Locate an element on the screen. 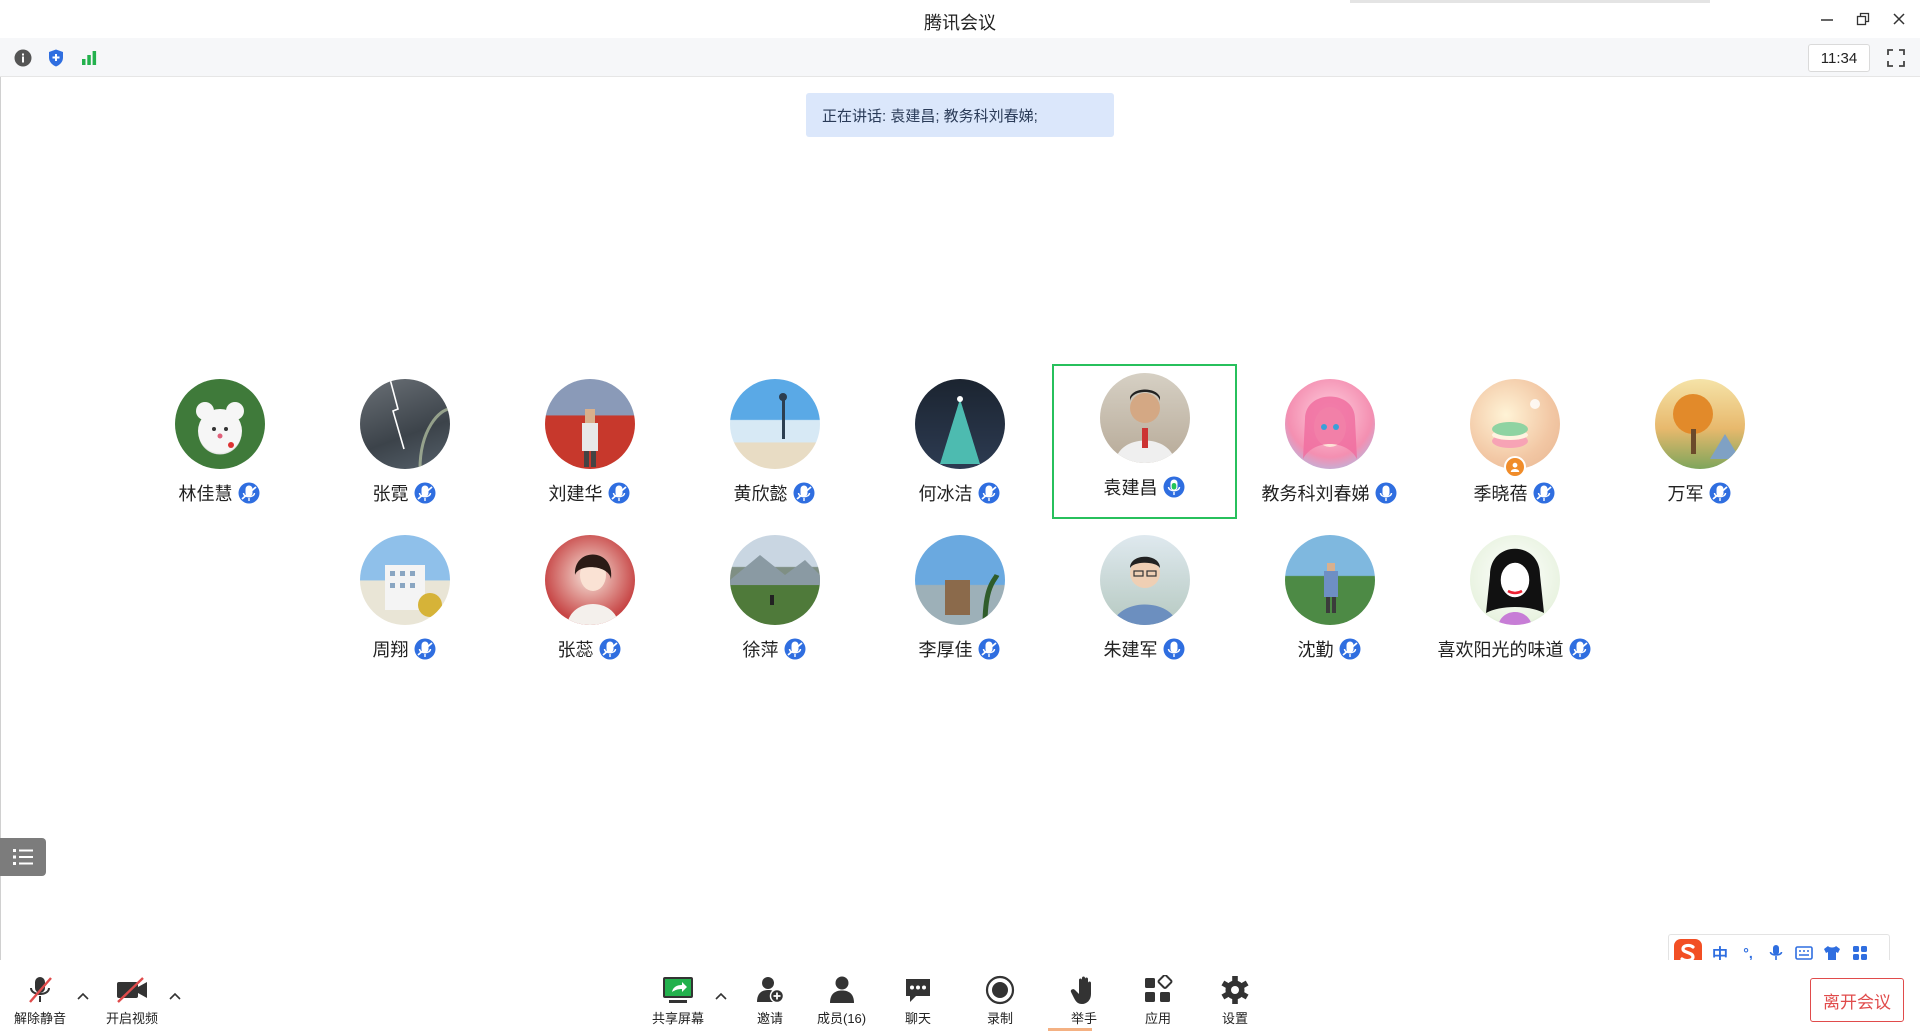  participant-tile: 黄欣懿 is located at coordinates (774, 447).